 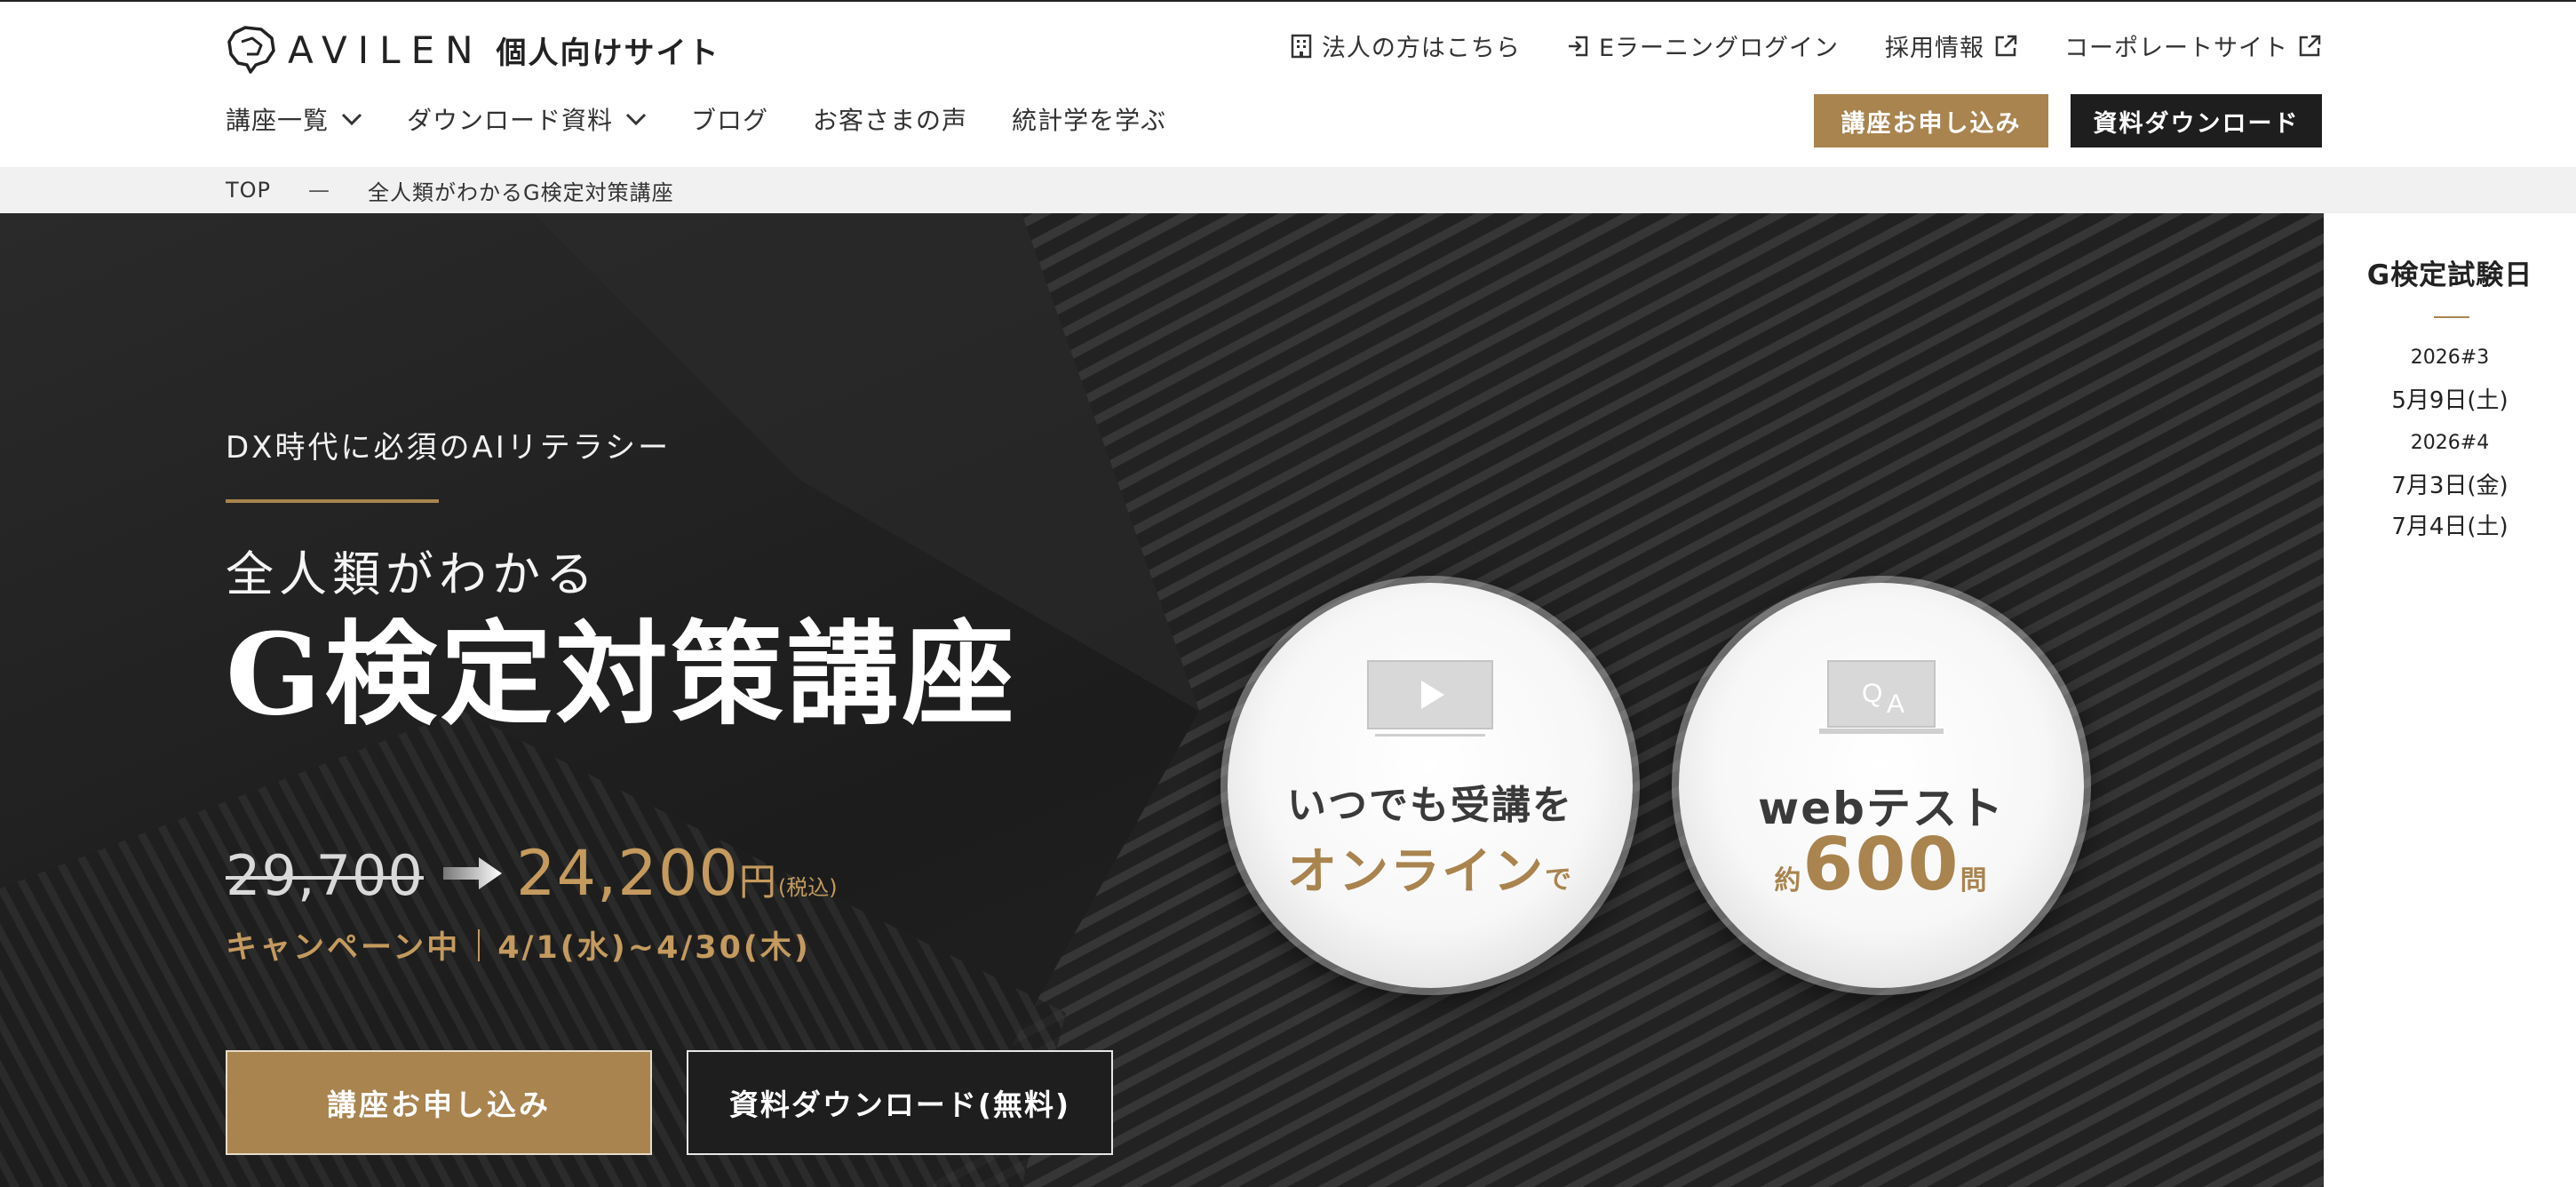 I want to click on feature-online-suffix: で, so click(x=1559, y=880).